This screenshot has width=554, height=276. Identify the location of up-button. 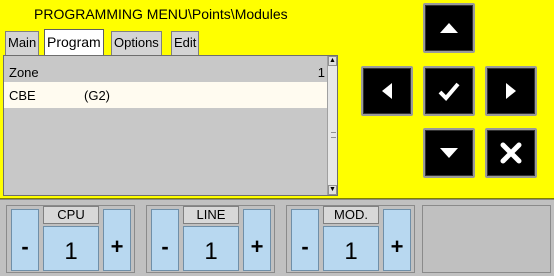
(449, 28).